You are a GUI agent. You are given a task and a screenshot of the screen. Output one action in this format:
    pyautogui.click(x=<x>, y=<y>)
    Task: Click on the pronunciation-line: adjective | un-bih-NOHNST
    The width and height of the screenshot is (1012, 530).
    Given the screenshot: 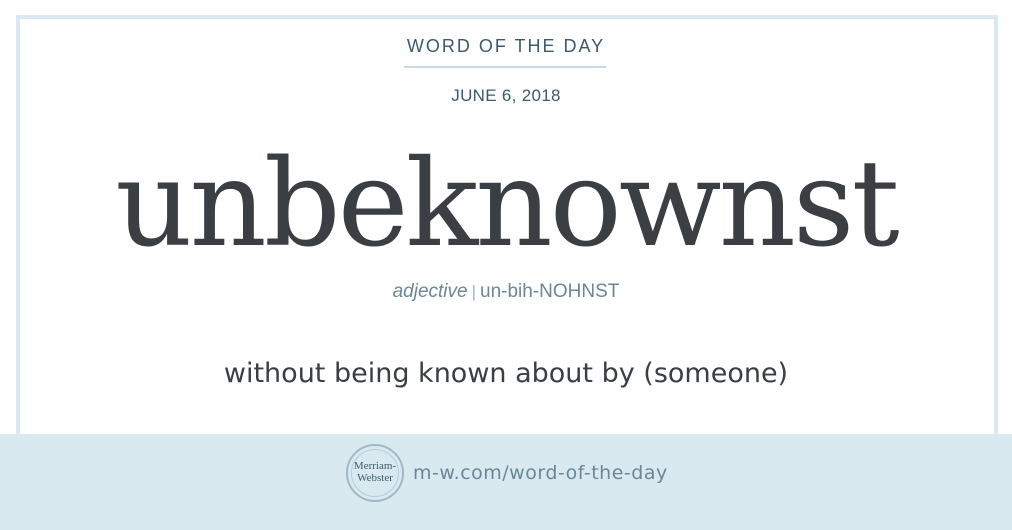 What is the action you would take?
    pyautogui.click(x=506, y=292)
    